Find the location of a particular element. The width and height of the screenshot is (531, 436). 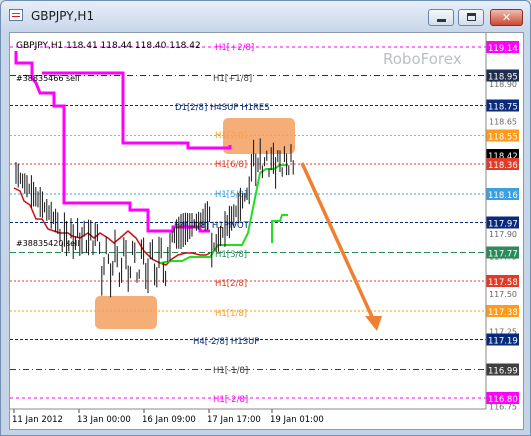

highlight-box-bottom is located at coordinates (126, 312).